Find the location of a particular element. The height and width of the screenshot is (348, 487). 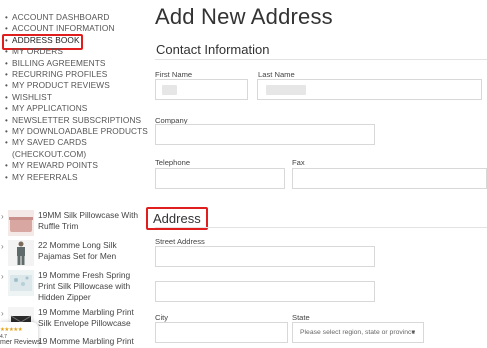

nav-item-account-dashboard: • ACCOUNT DASHBOARD is located at coordinates (79, 17).